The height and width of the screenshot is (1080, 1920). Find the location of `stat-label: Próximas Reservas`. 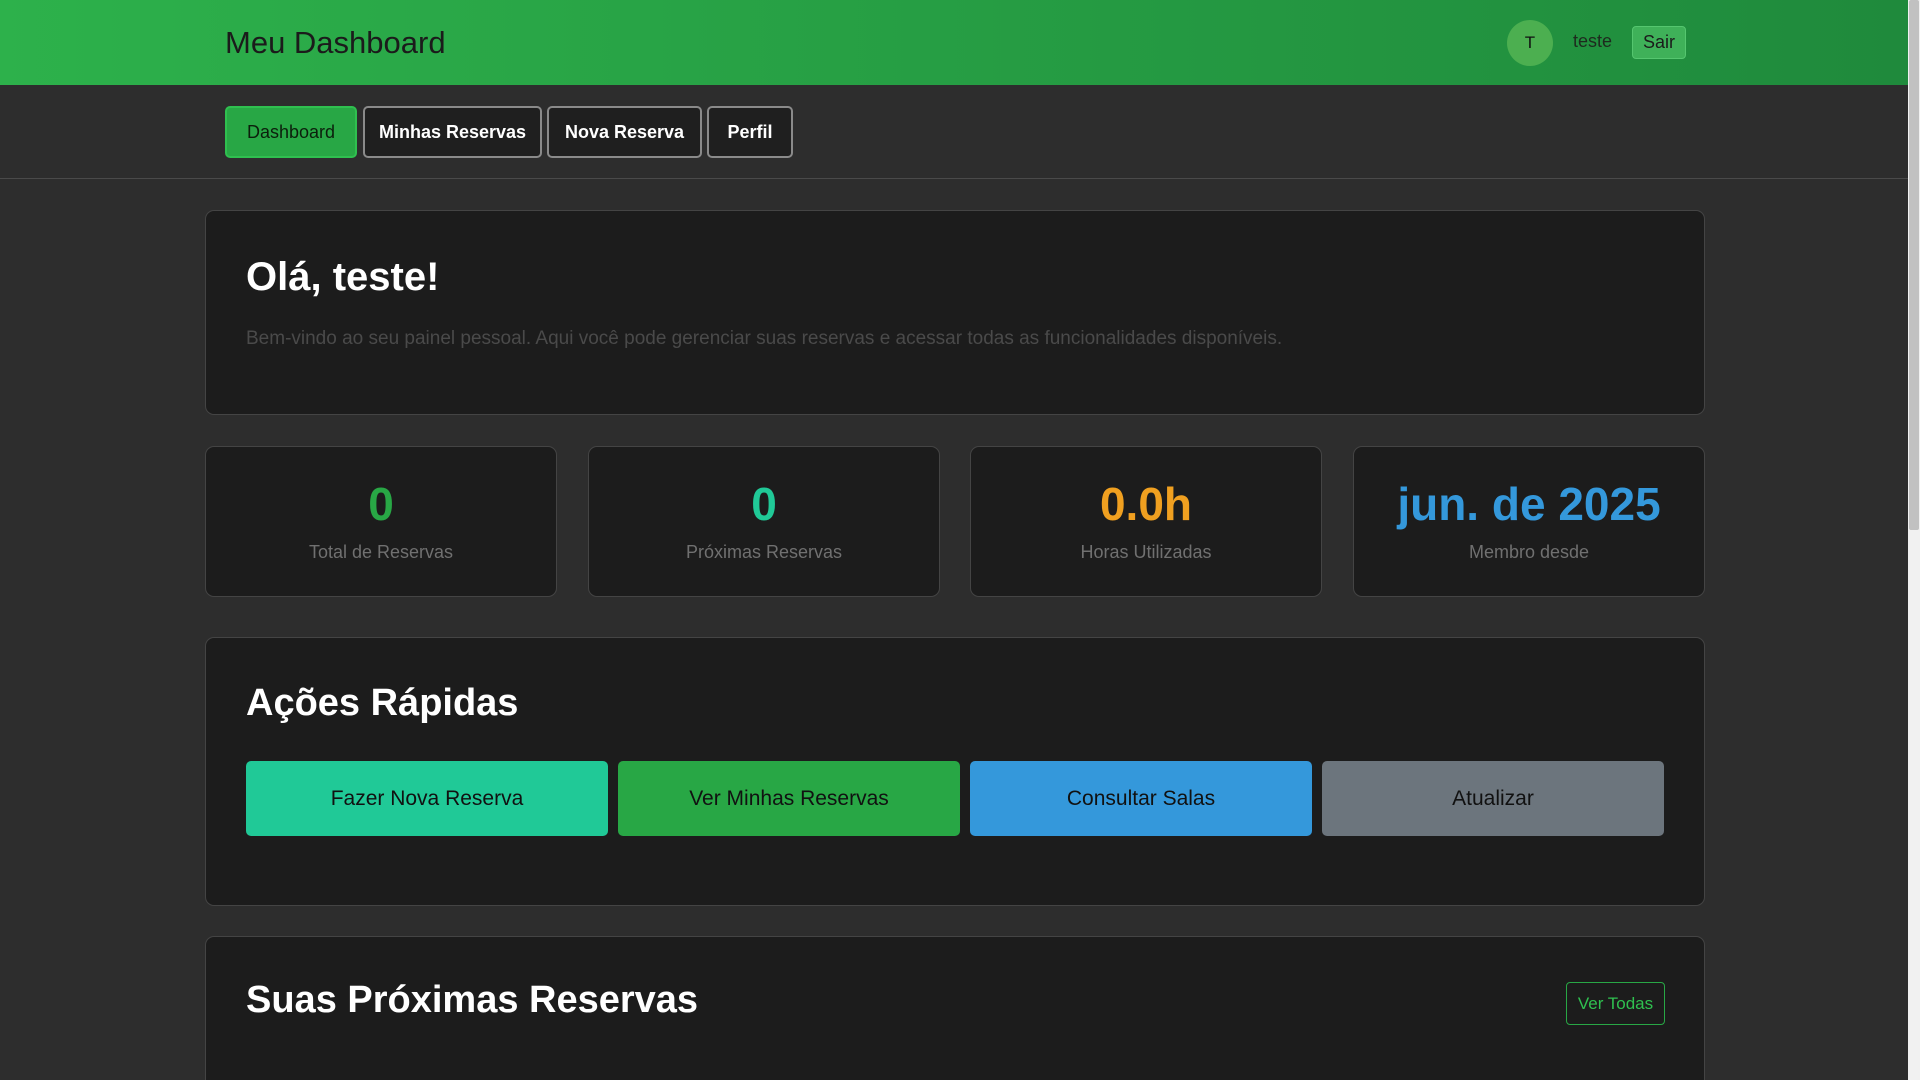

stat-label: Próximas Reservas is located at coordinates (764, 552).